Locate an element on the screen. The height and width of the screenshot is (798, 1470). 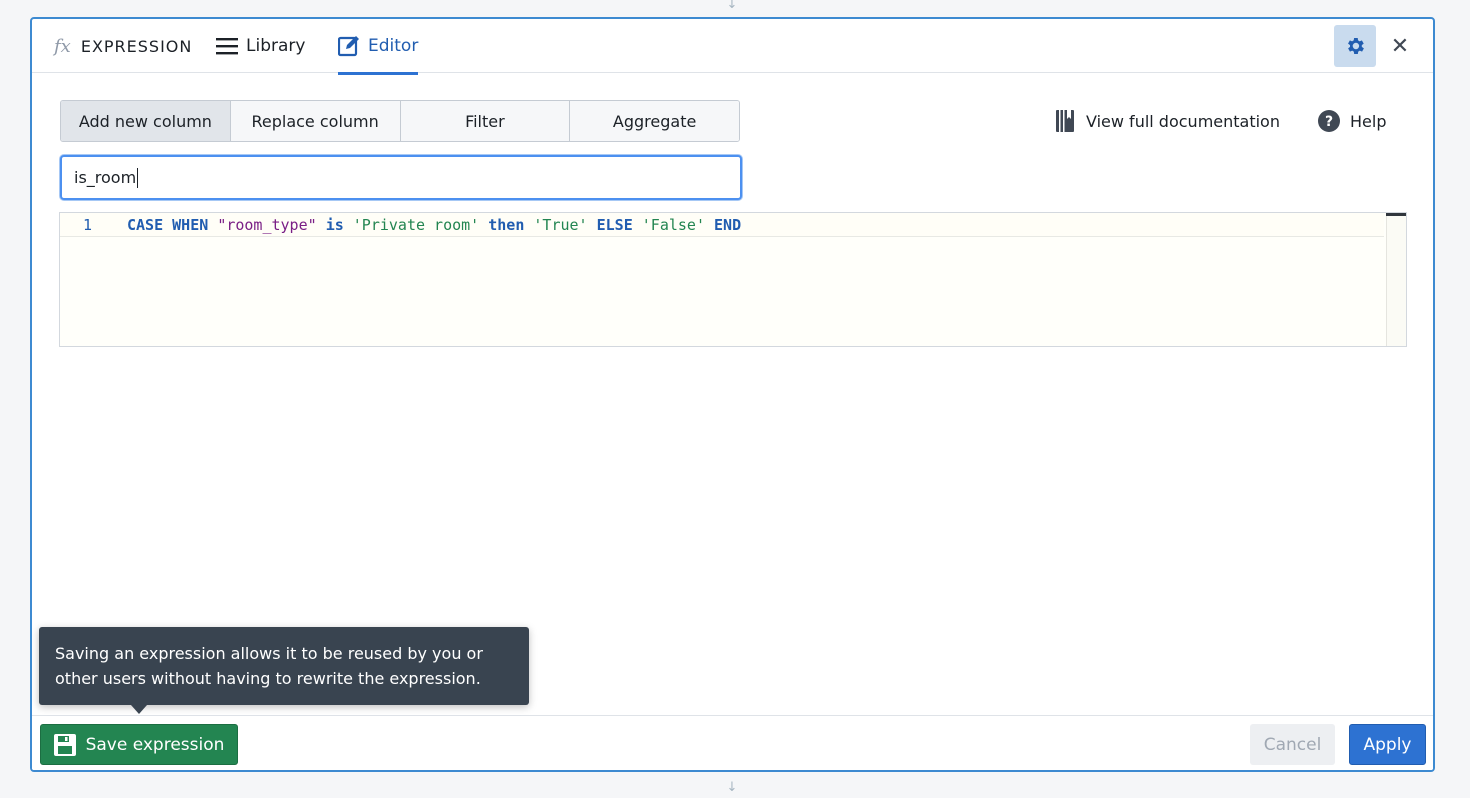
connector-arrow-top-icon: ↓ is located at coordinates (732, 6).